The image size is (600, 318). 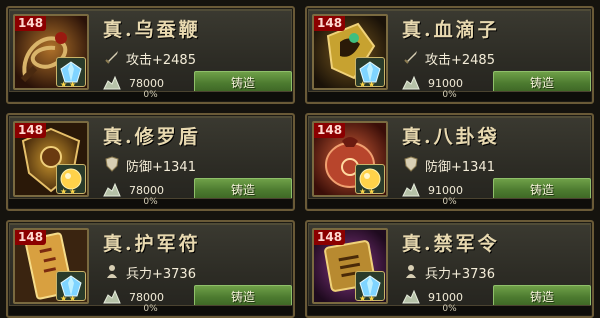 I want to click on item-card-asura-shield: 148 ★ ★ 真.修罗盾 防御+1341 78000 铸造 0%, so click(x=150, y=162).